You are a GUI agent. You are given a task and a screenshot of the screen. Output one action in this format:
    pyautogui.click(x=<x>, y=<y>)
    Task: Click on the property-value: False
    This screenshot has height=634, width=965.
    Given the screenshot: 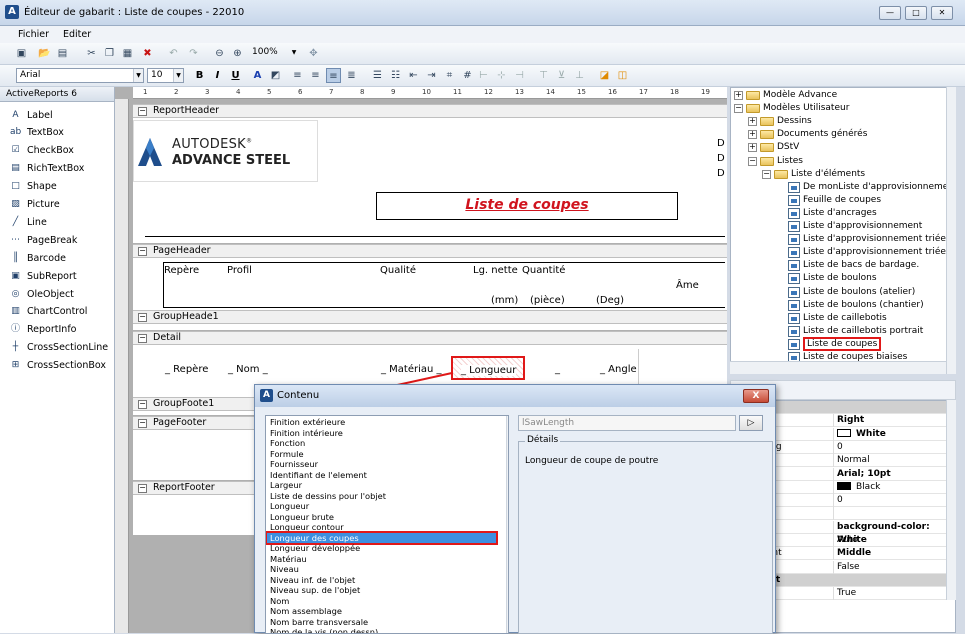 What is the action you would take?
    pyautogui.click(x=894, y=567)
    